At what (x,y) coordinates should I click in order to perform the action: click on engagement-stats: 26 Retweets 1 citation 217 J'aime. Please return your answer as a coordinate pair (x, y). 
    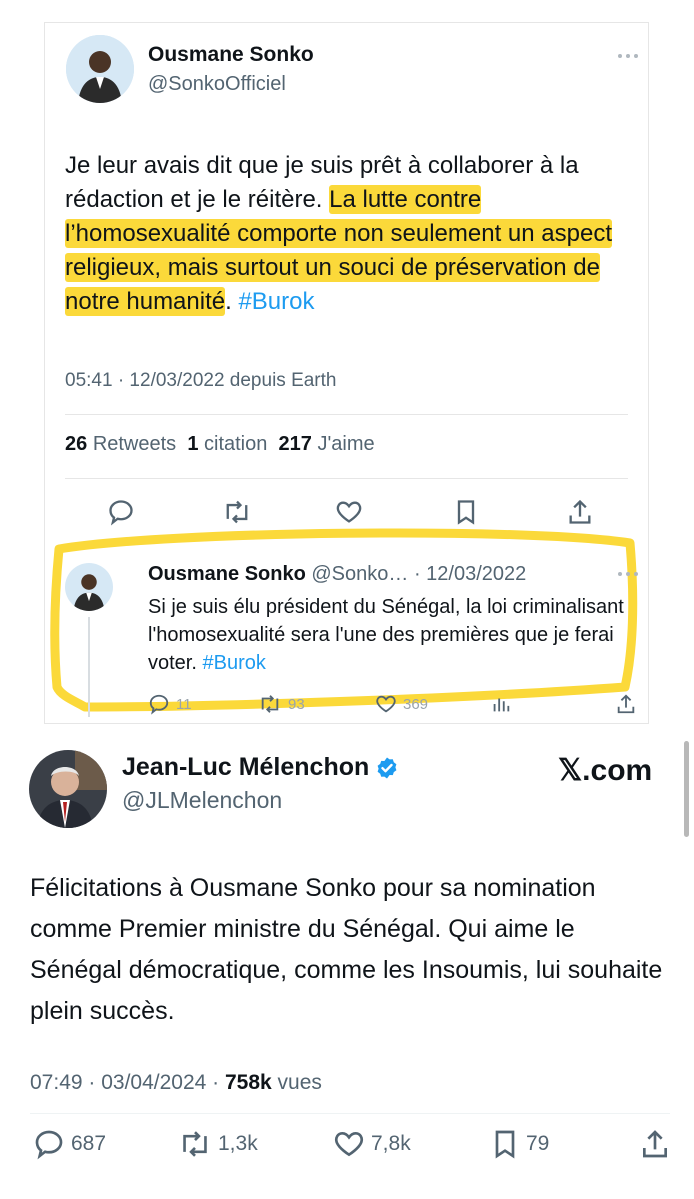
    Looking at the image, I should click on (220, 444).